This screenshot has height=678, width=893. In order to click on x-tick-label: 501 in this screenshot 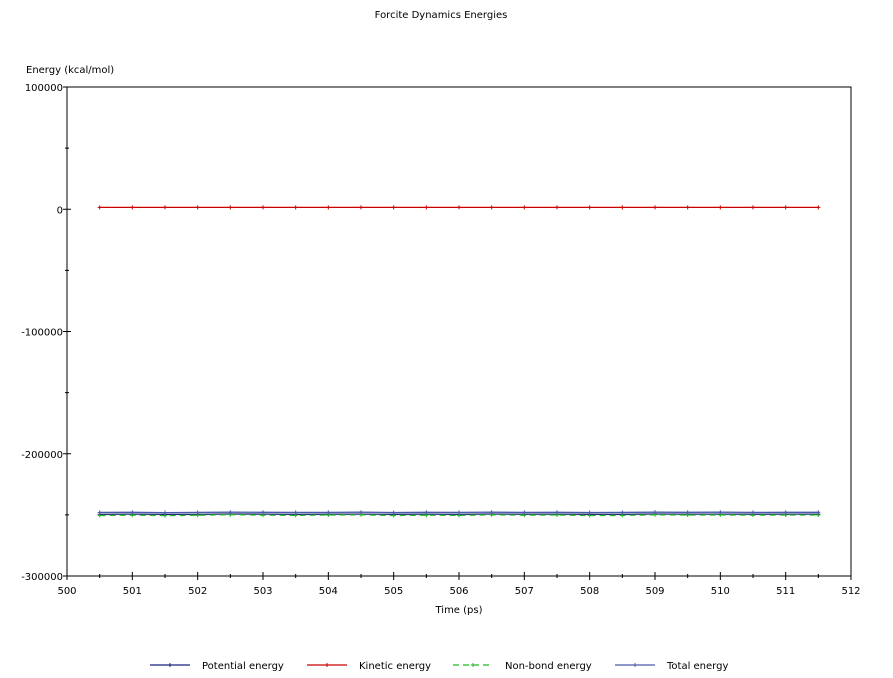, I will do `click(132, 591)`.